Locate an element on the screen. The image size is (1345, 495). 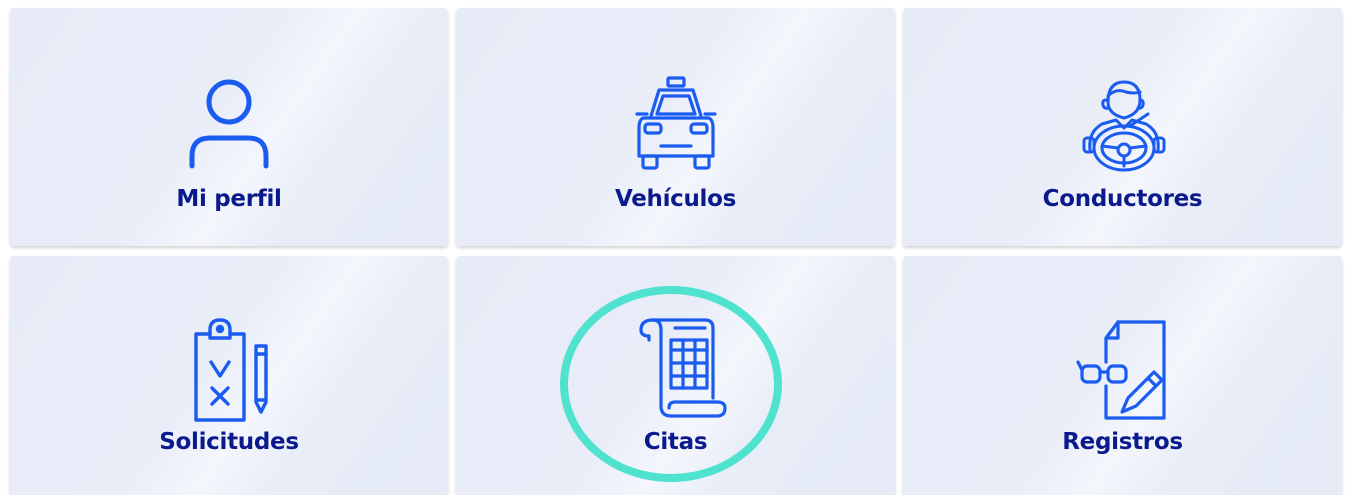
user-icon is located at coordinates (229, 129).